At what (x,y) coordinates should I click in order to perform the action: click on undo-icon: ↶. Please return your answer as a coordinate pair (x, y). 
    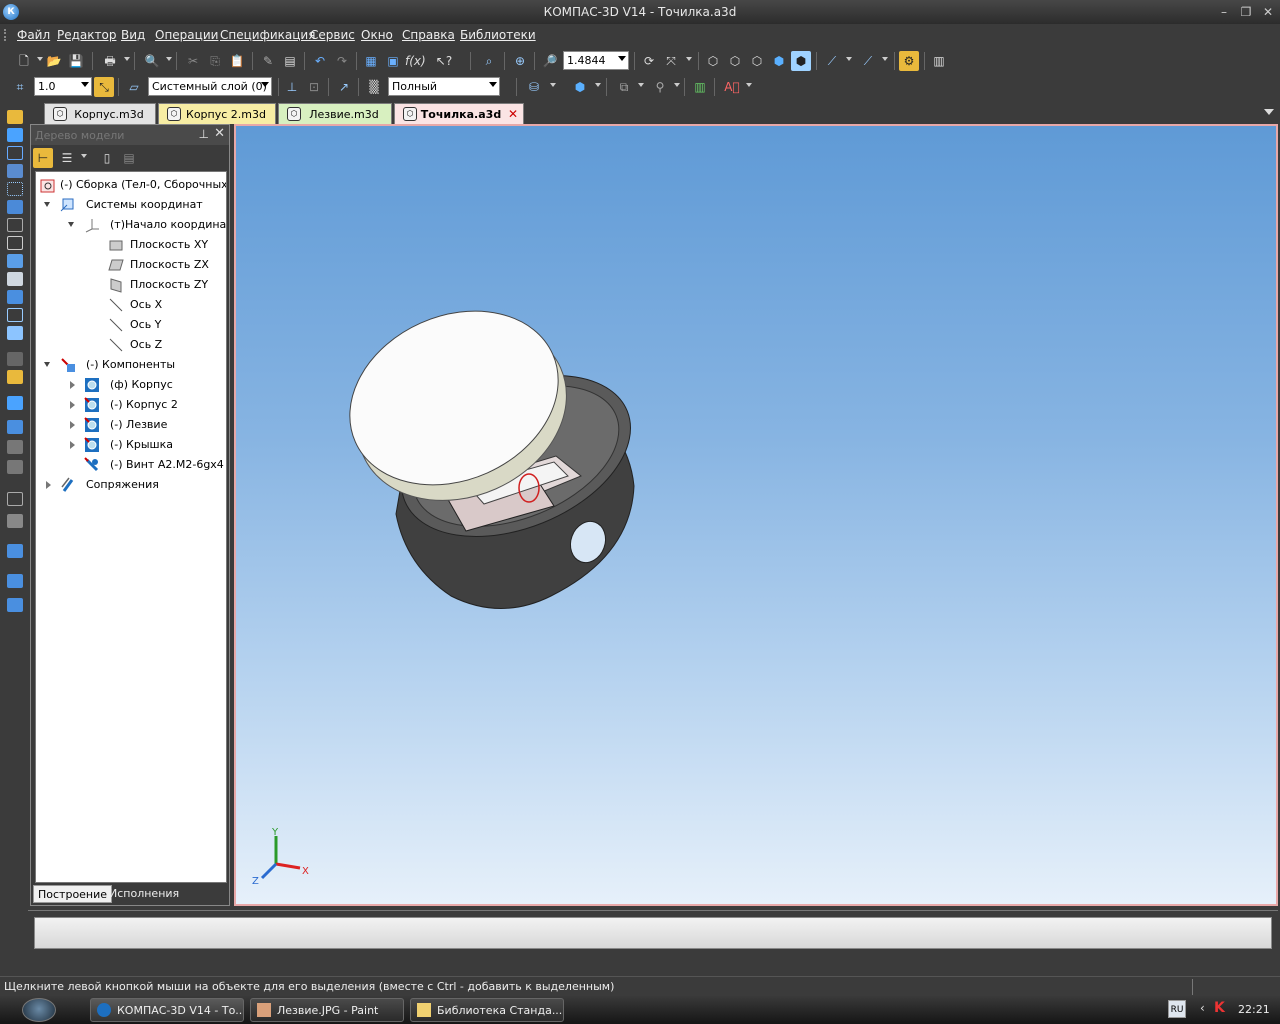
    Looking at the image, I should click on (320, 61).